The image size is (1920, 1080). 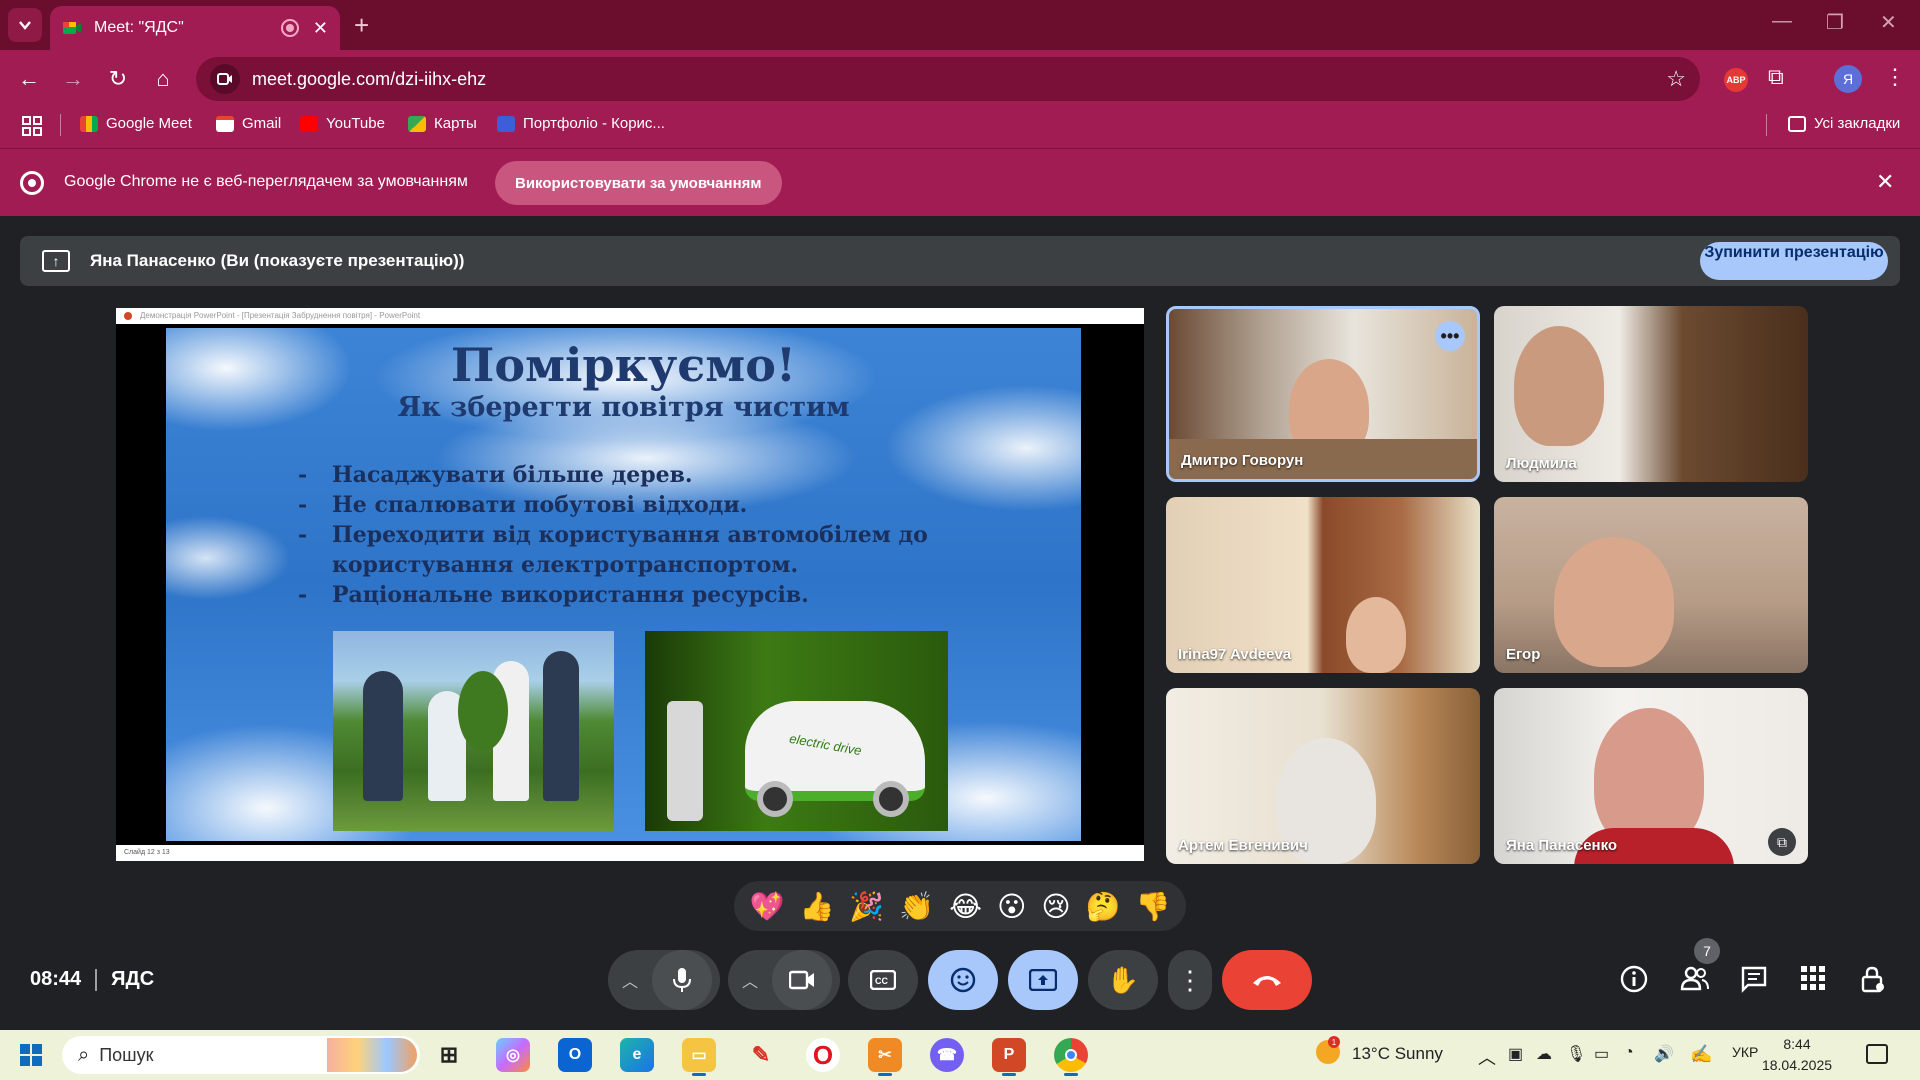 I want to click on tray-chevron-up-icon: ︿, so click(x=1487, y=1057).